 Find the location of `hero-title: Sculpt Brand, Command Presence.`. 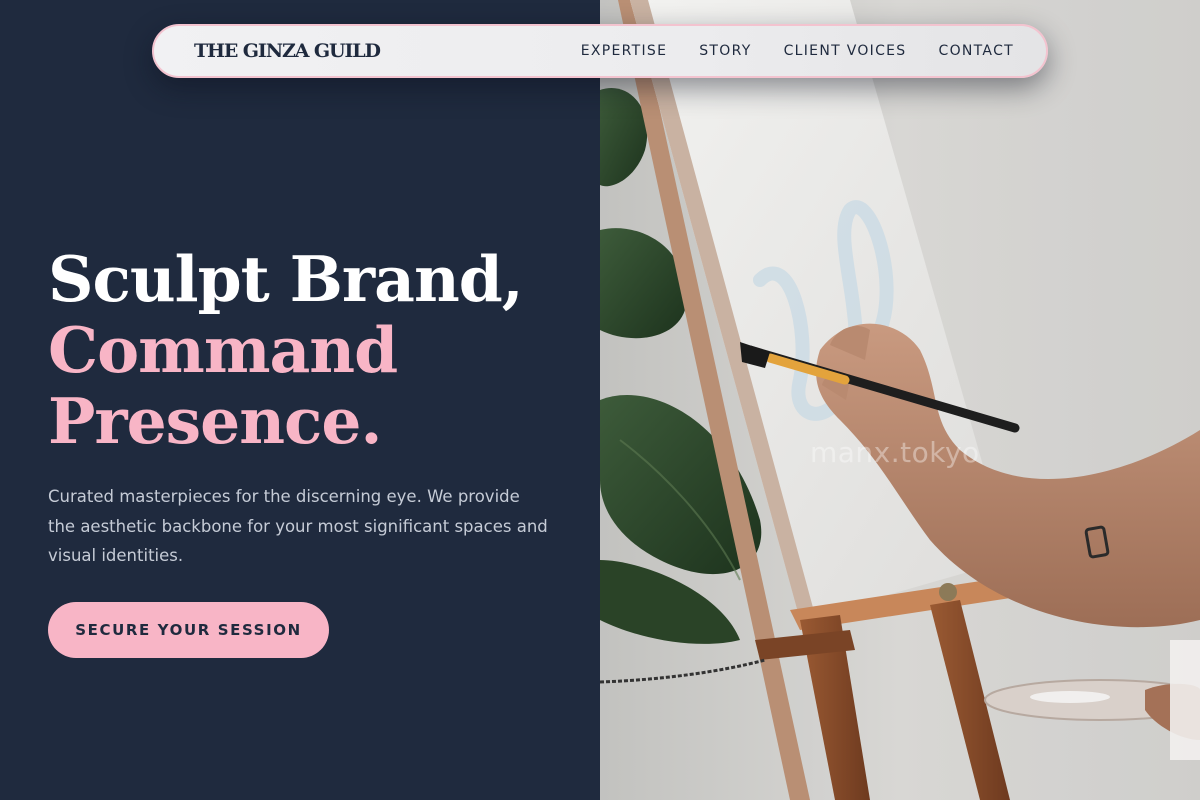

hero-title: Sculpt Brand, Command Presence. is located at coordinates (318, 350).